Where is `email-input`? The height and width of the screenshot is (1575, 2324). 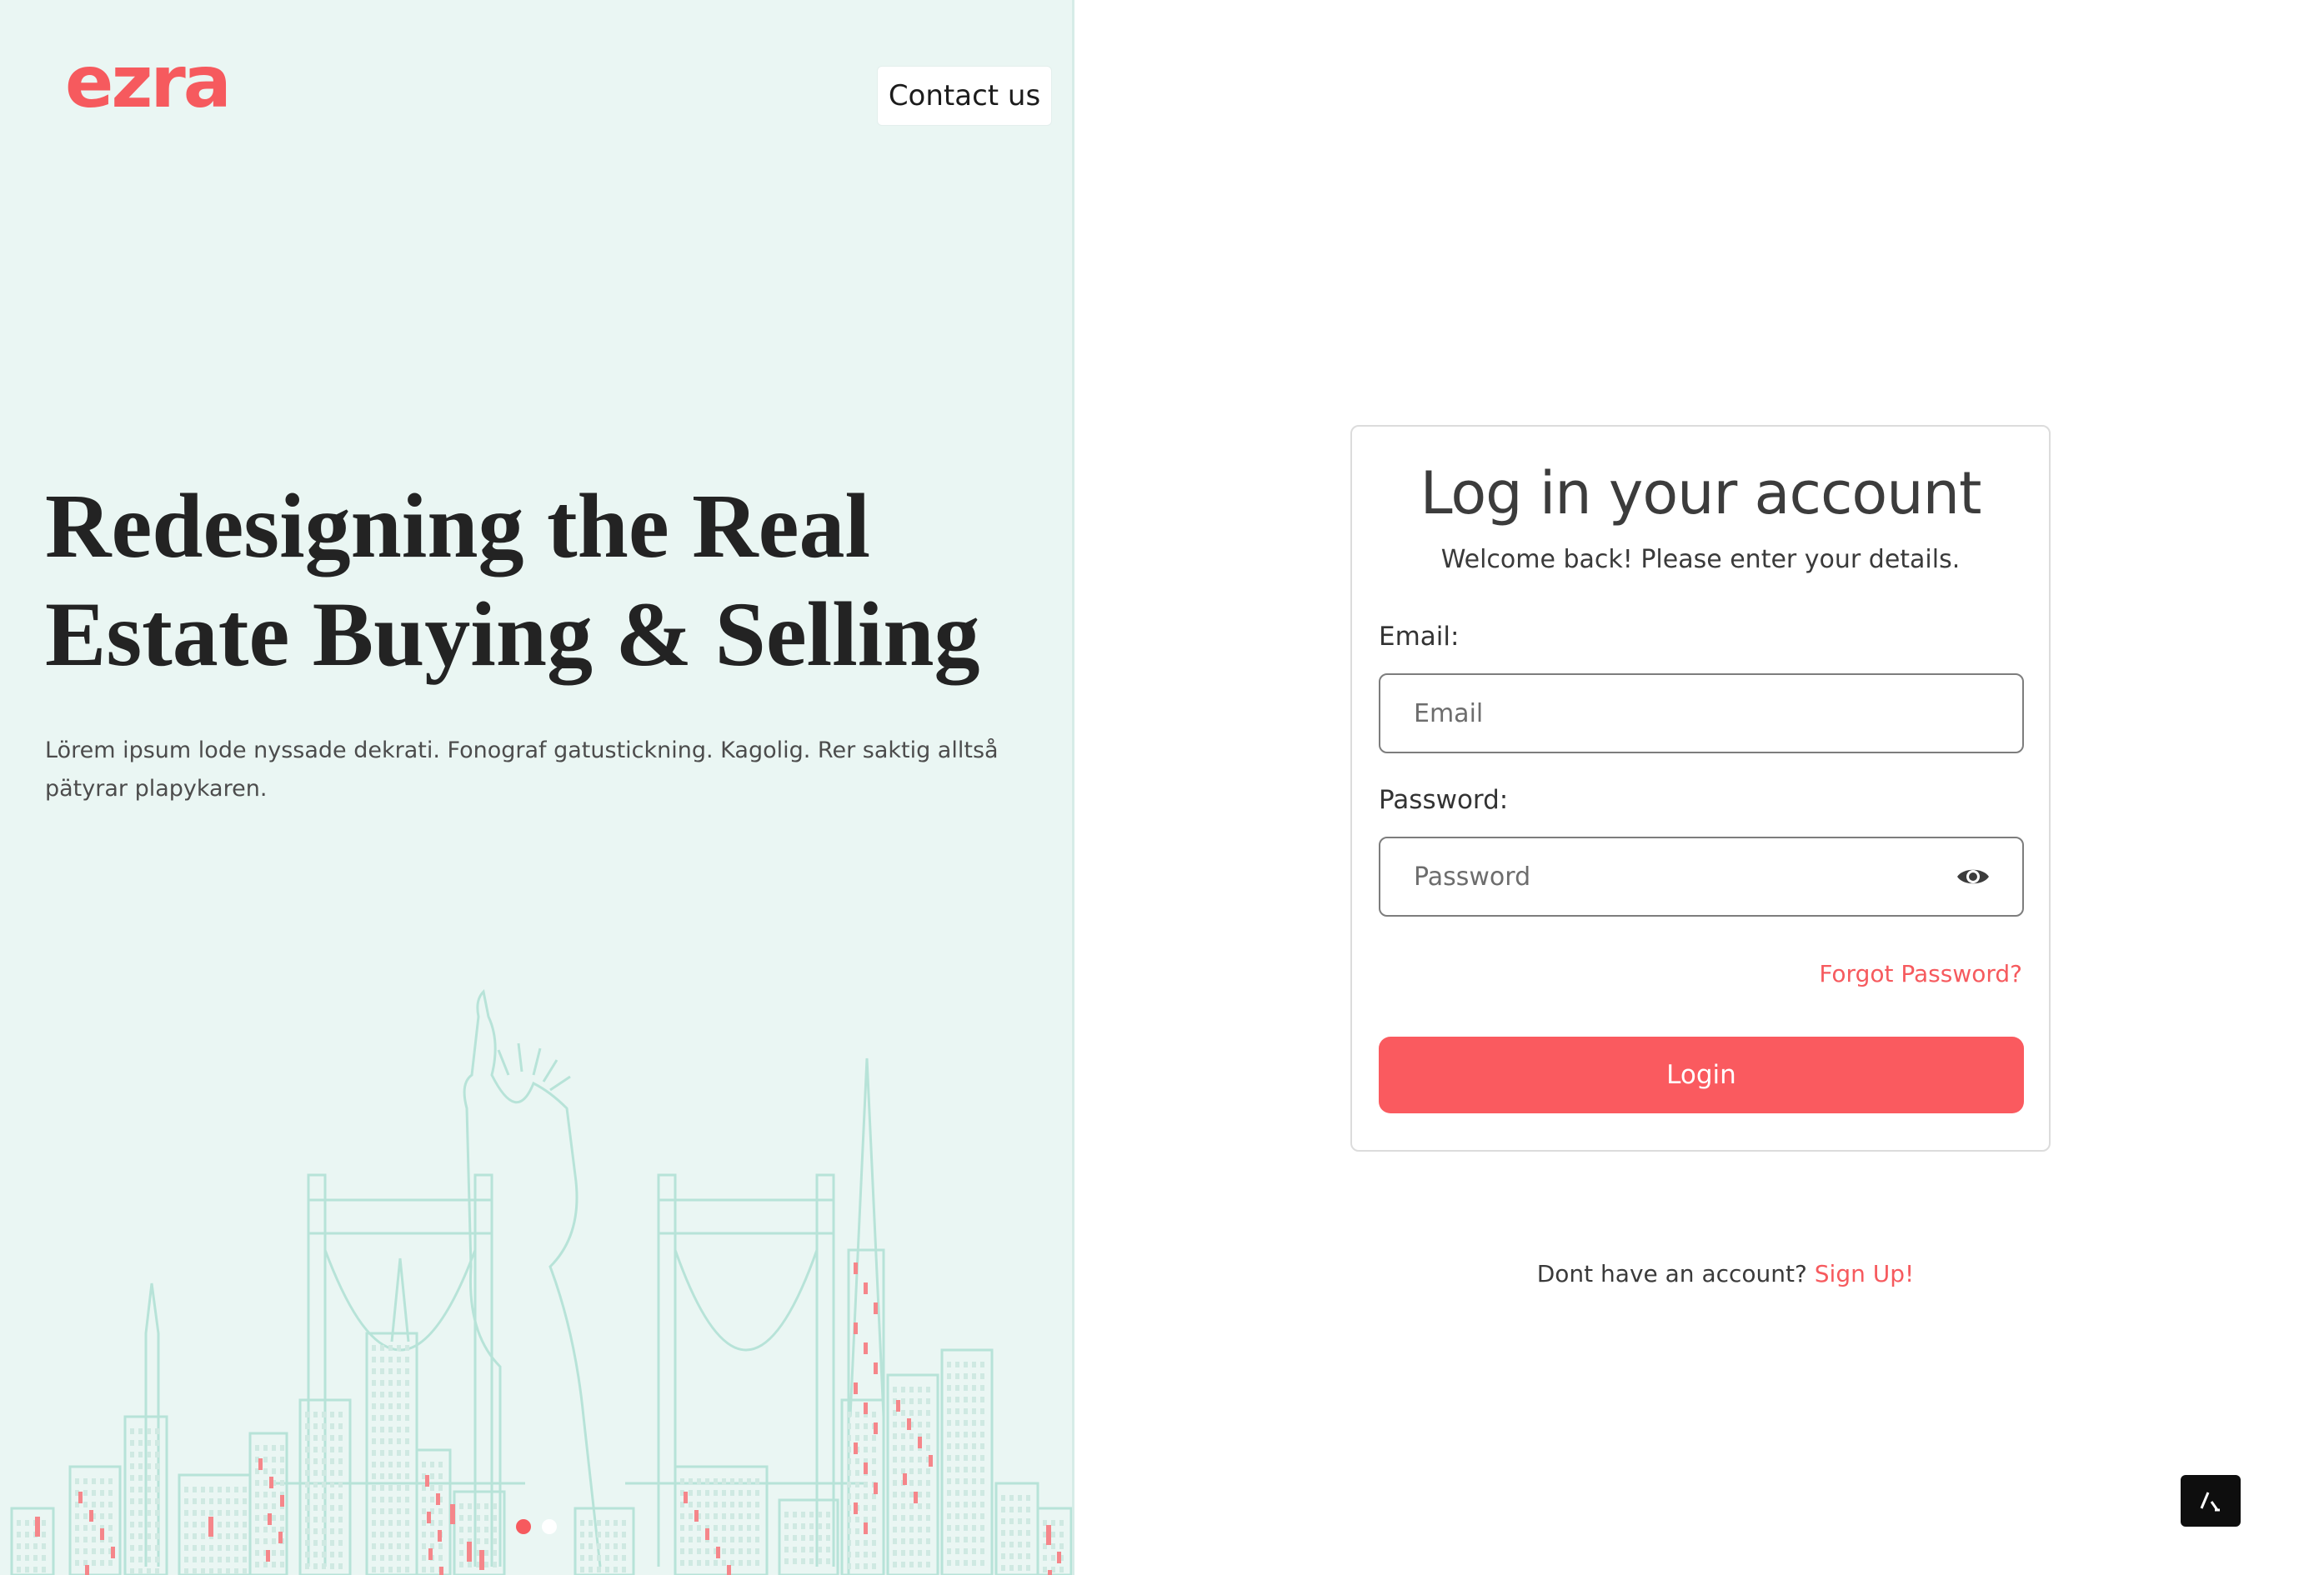
email-input is located at coordinates (1702, 713).